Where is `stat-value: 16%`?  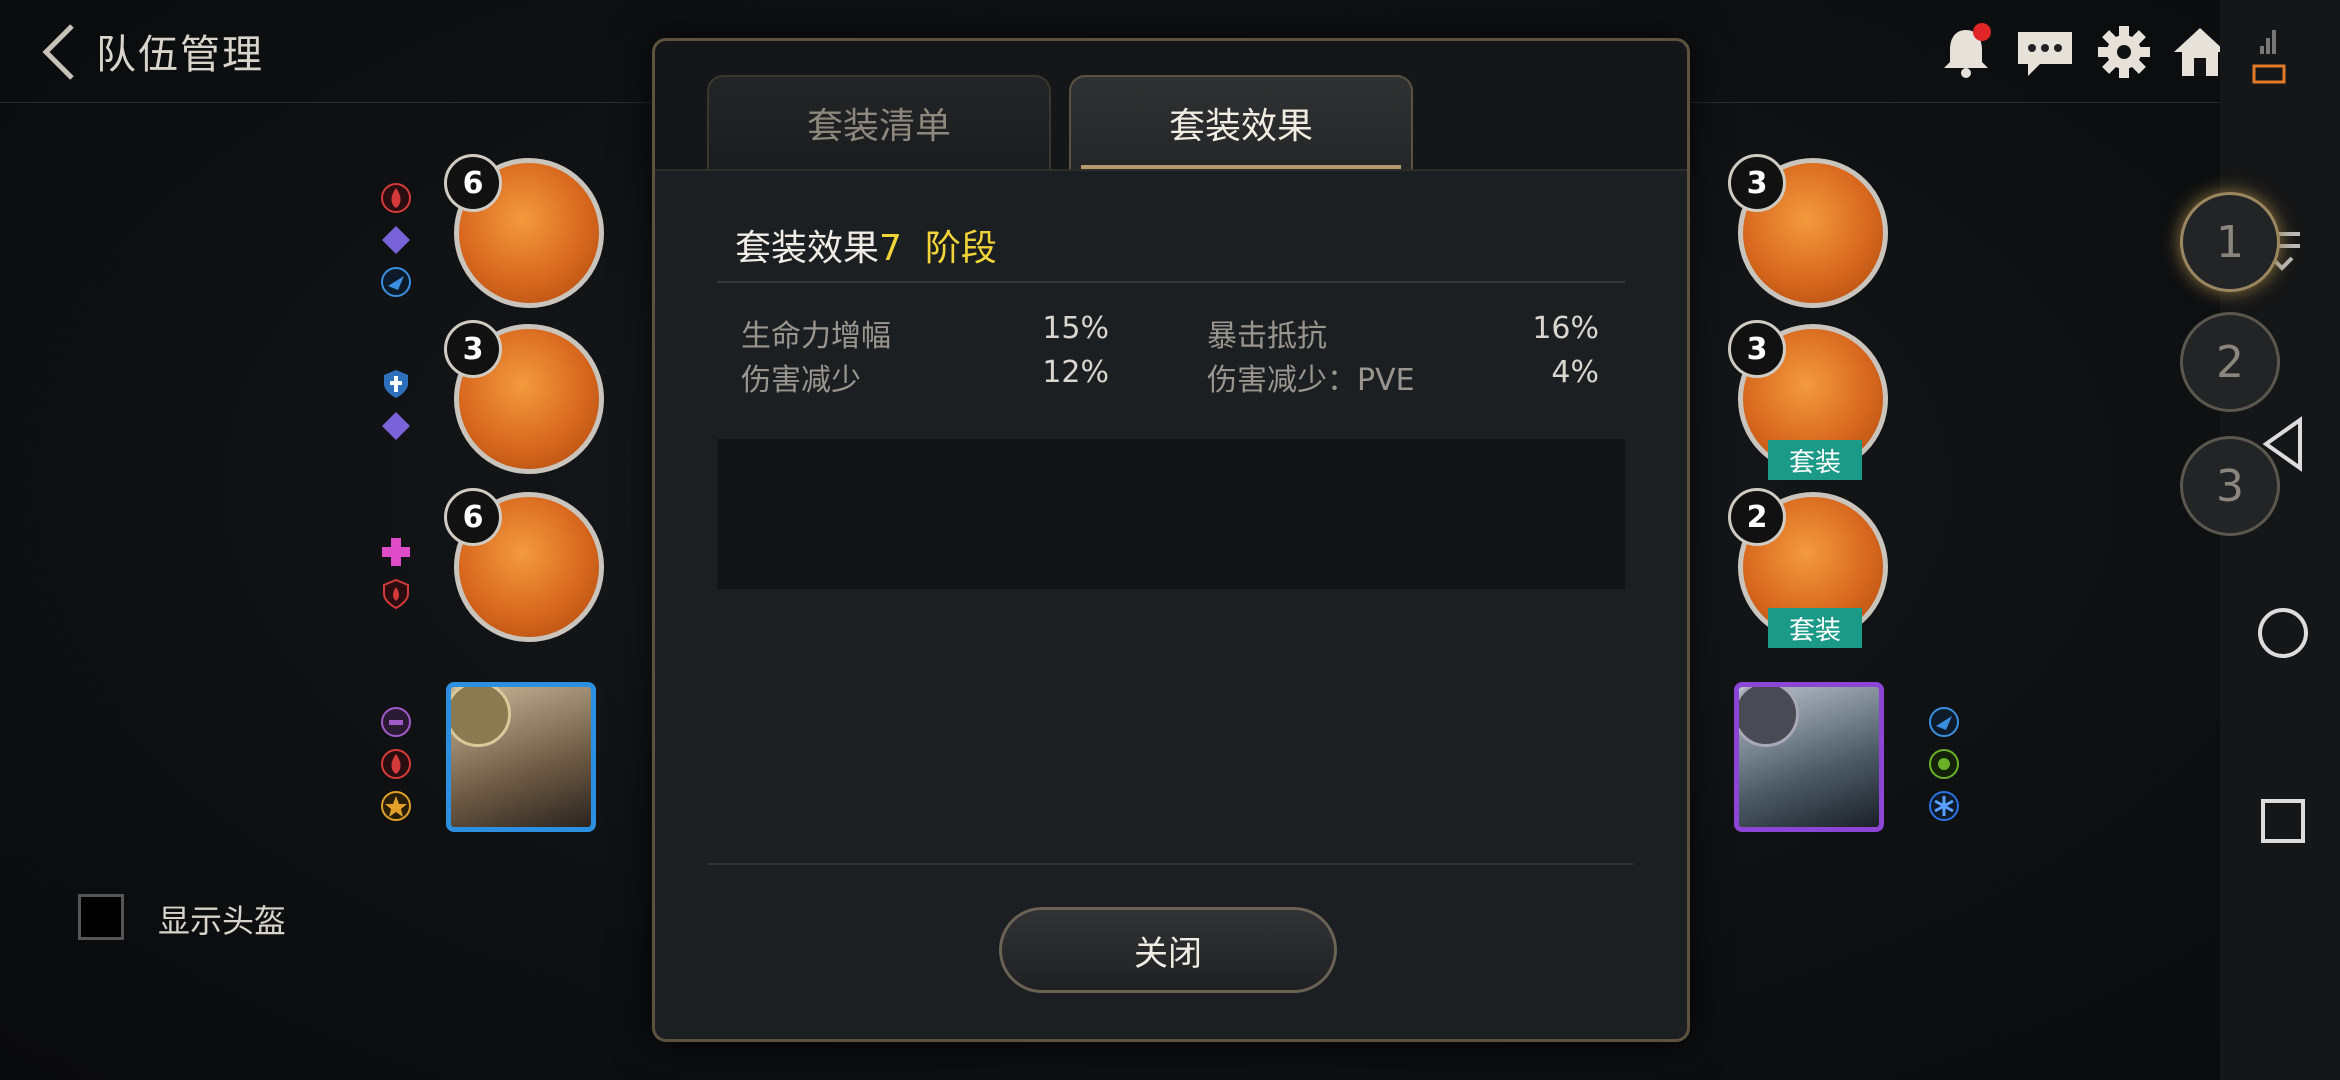 stat-value: 16% is located at coordinates (1565, 328).